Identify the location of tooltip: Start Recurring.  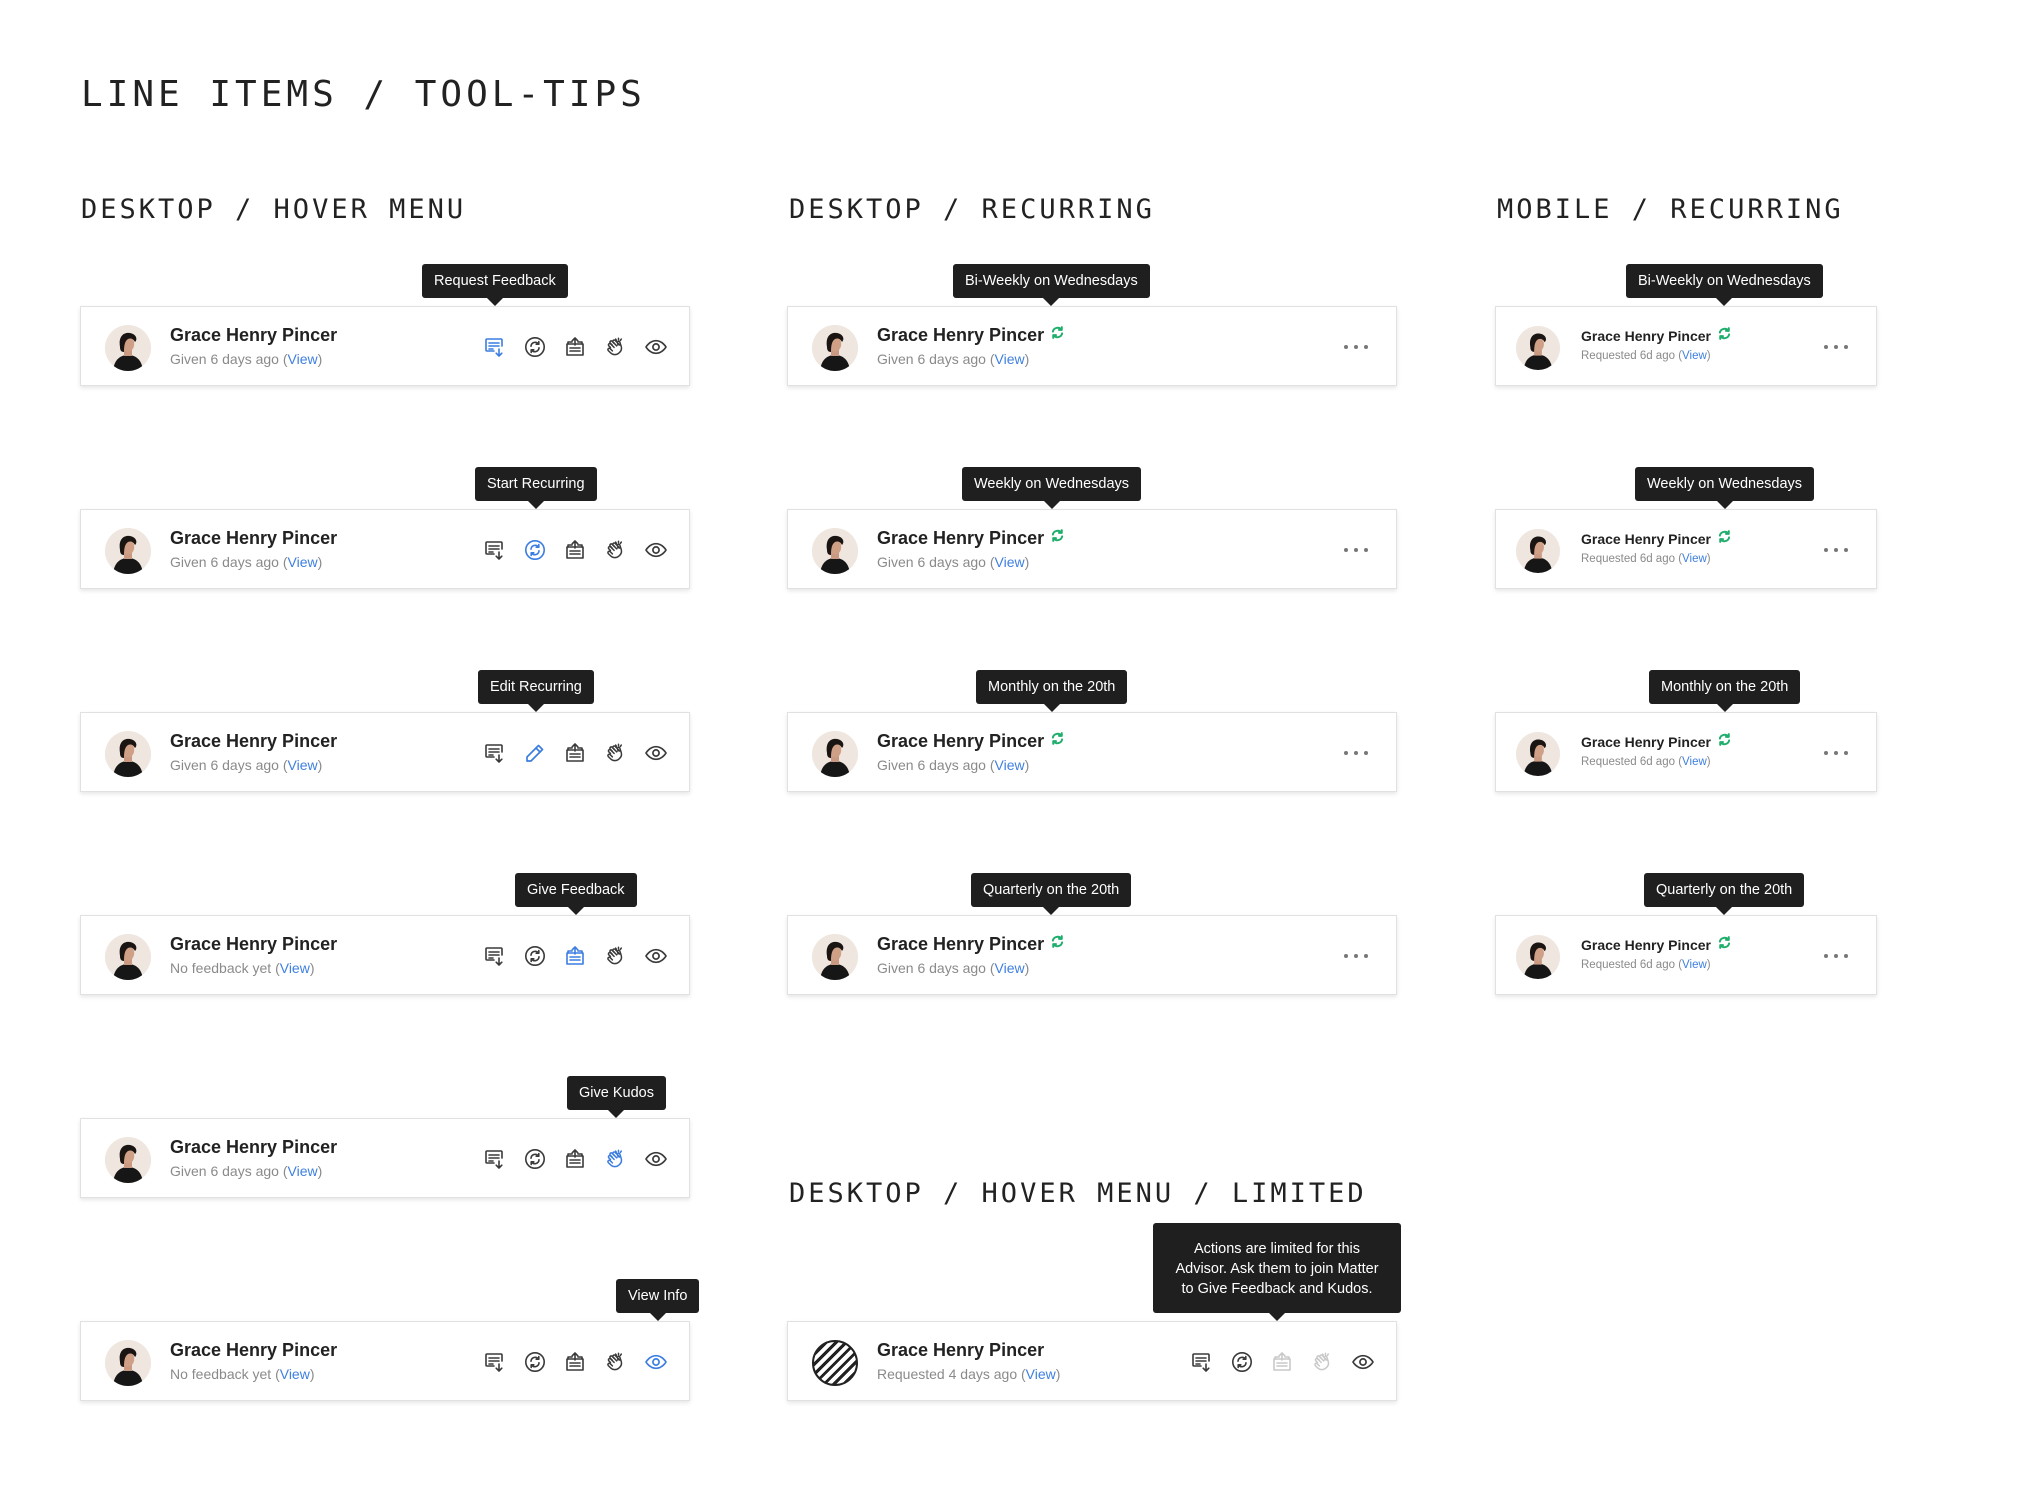
(536, 488).